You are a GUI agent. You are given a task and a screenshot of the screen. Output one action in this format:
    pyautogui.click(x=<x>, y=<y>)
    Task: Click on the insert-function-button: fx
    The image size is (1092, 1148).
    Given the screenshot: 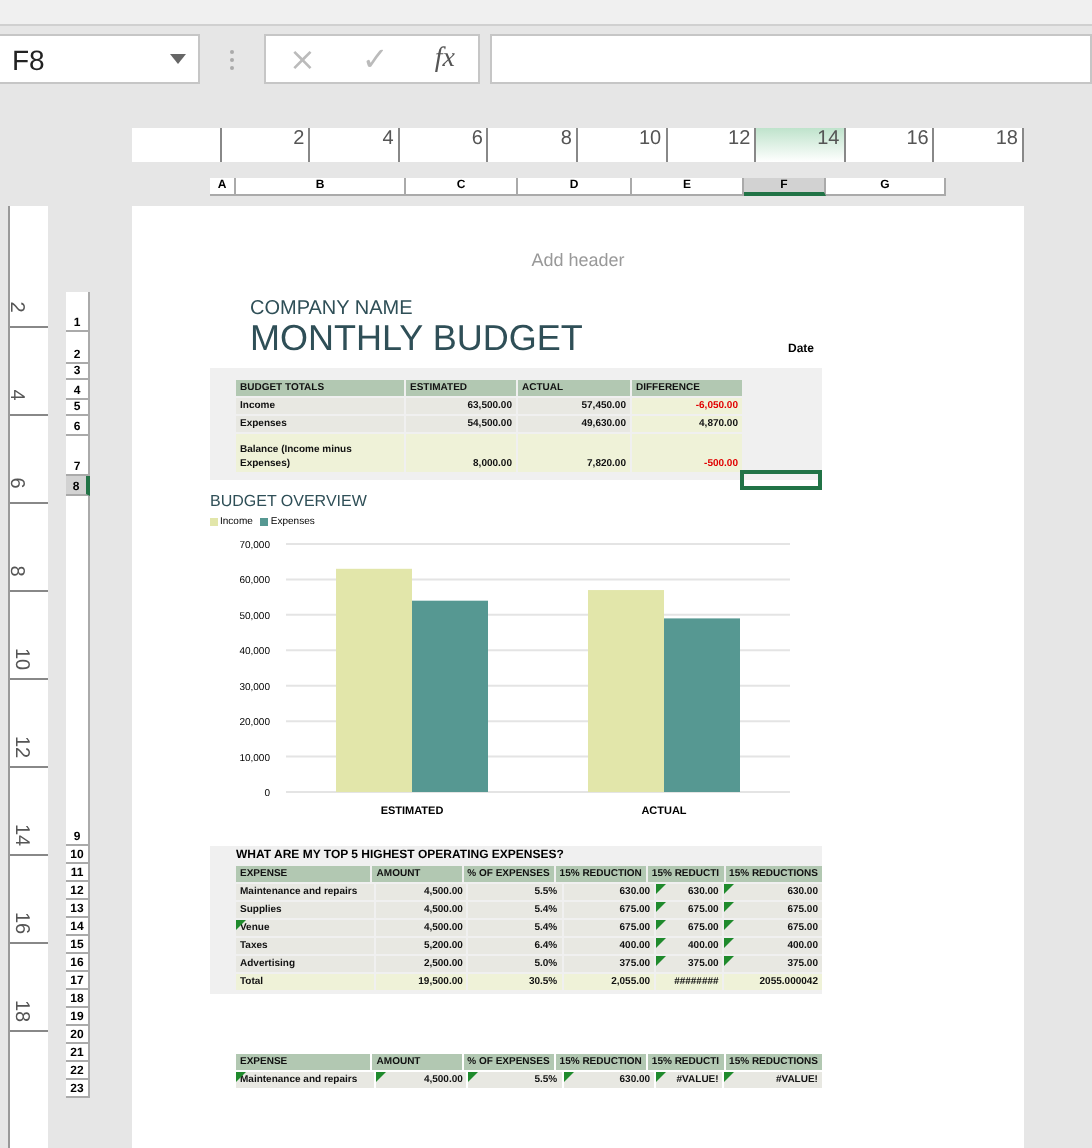 What is the action you would take?
    pyautogui.click(x=444, y=59)
    